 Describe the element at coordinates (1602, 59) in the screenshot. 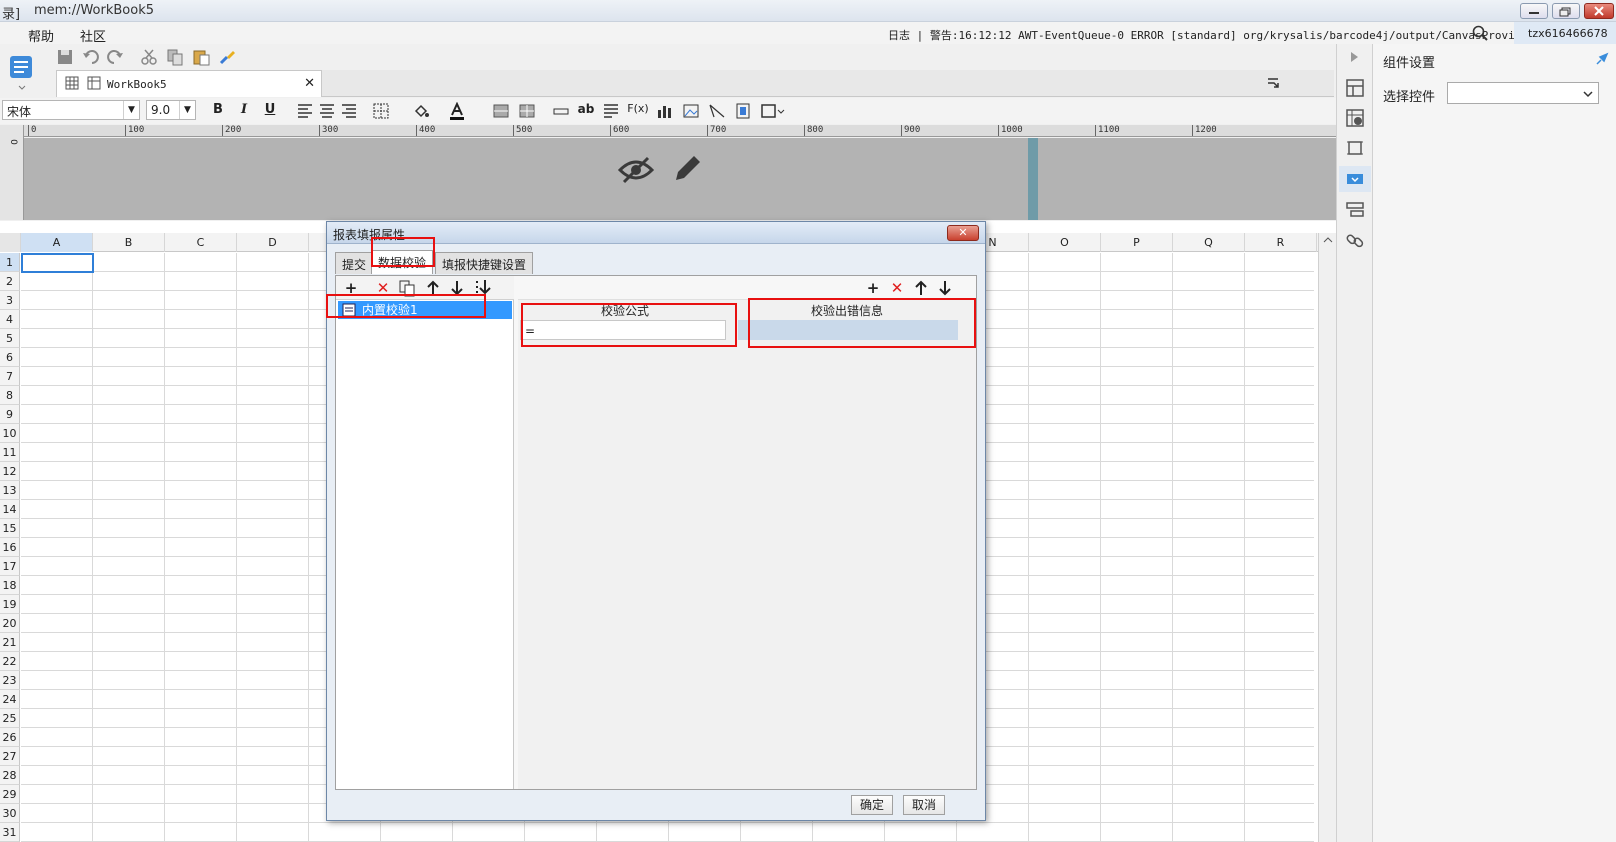

I see `pin-icon` at that location.